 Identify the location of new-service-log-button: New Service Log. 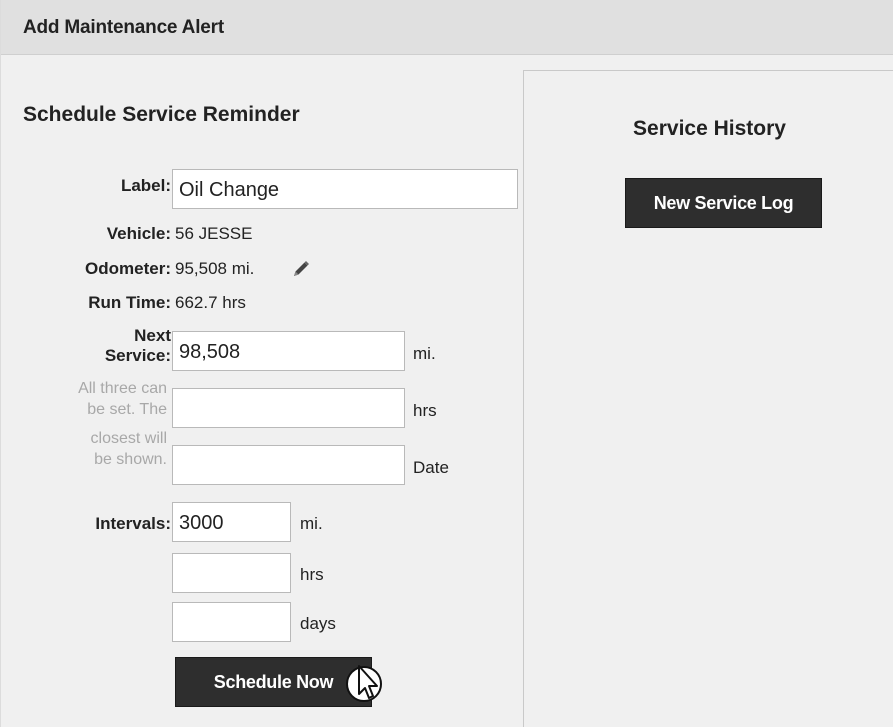
(723, 203).